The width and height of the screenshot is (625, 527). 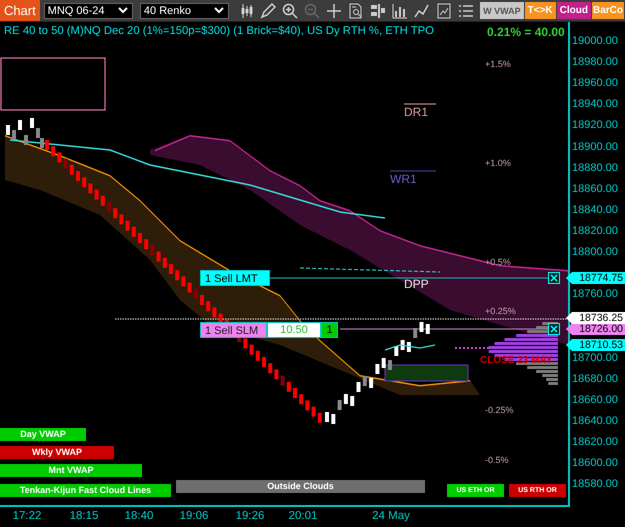 What do you see at coordinates (233, 330) in the screenshot?
I see `order-label: 1 Sell SLM` at bounding box center [233, 330].